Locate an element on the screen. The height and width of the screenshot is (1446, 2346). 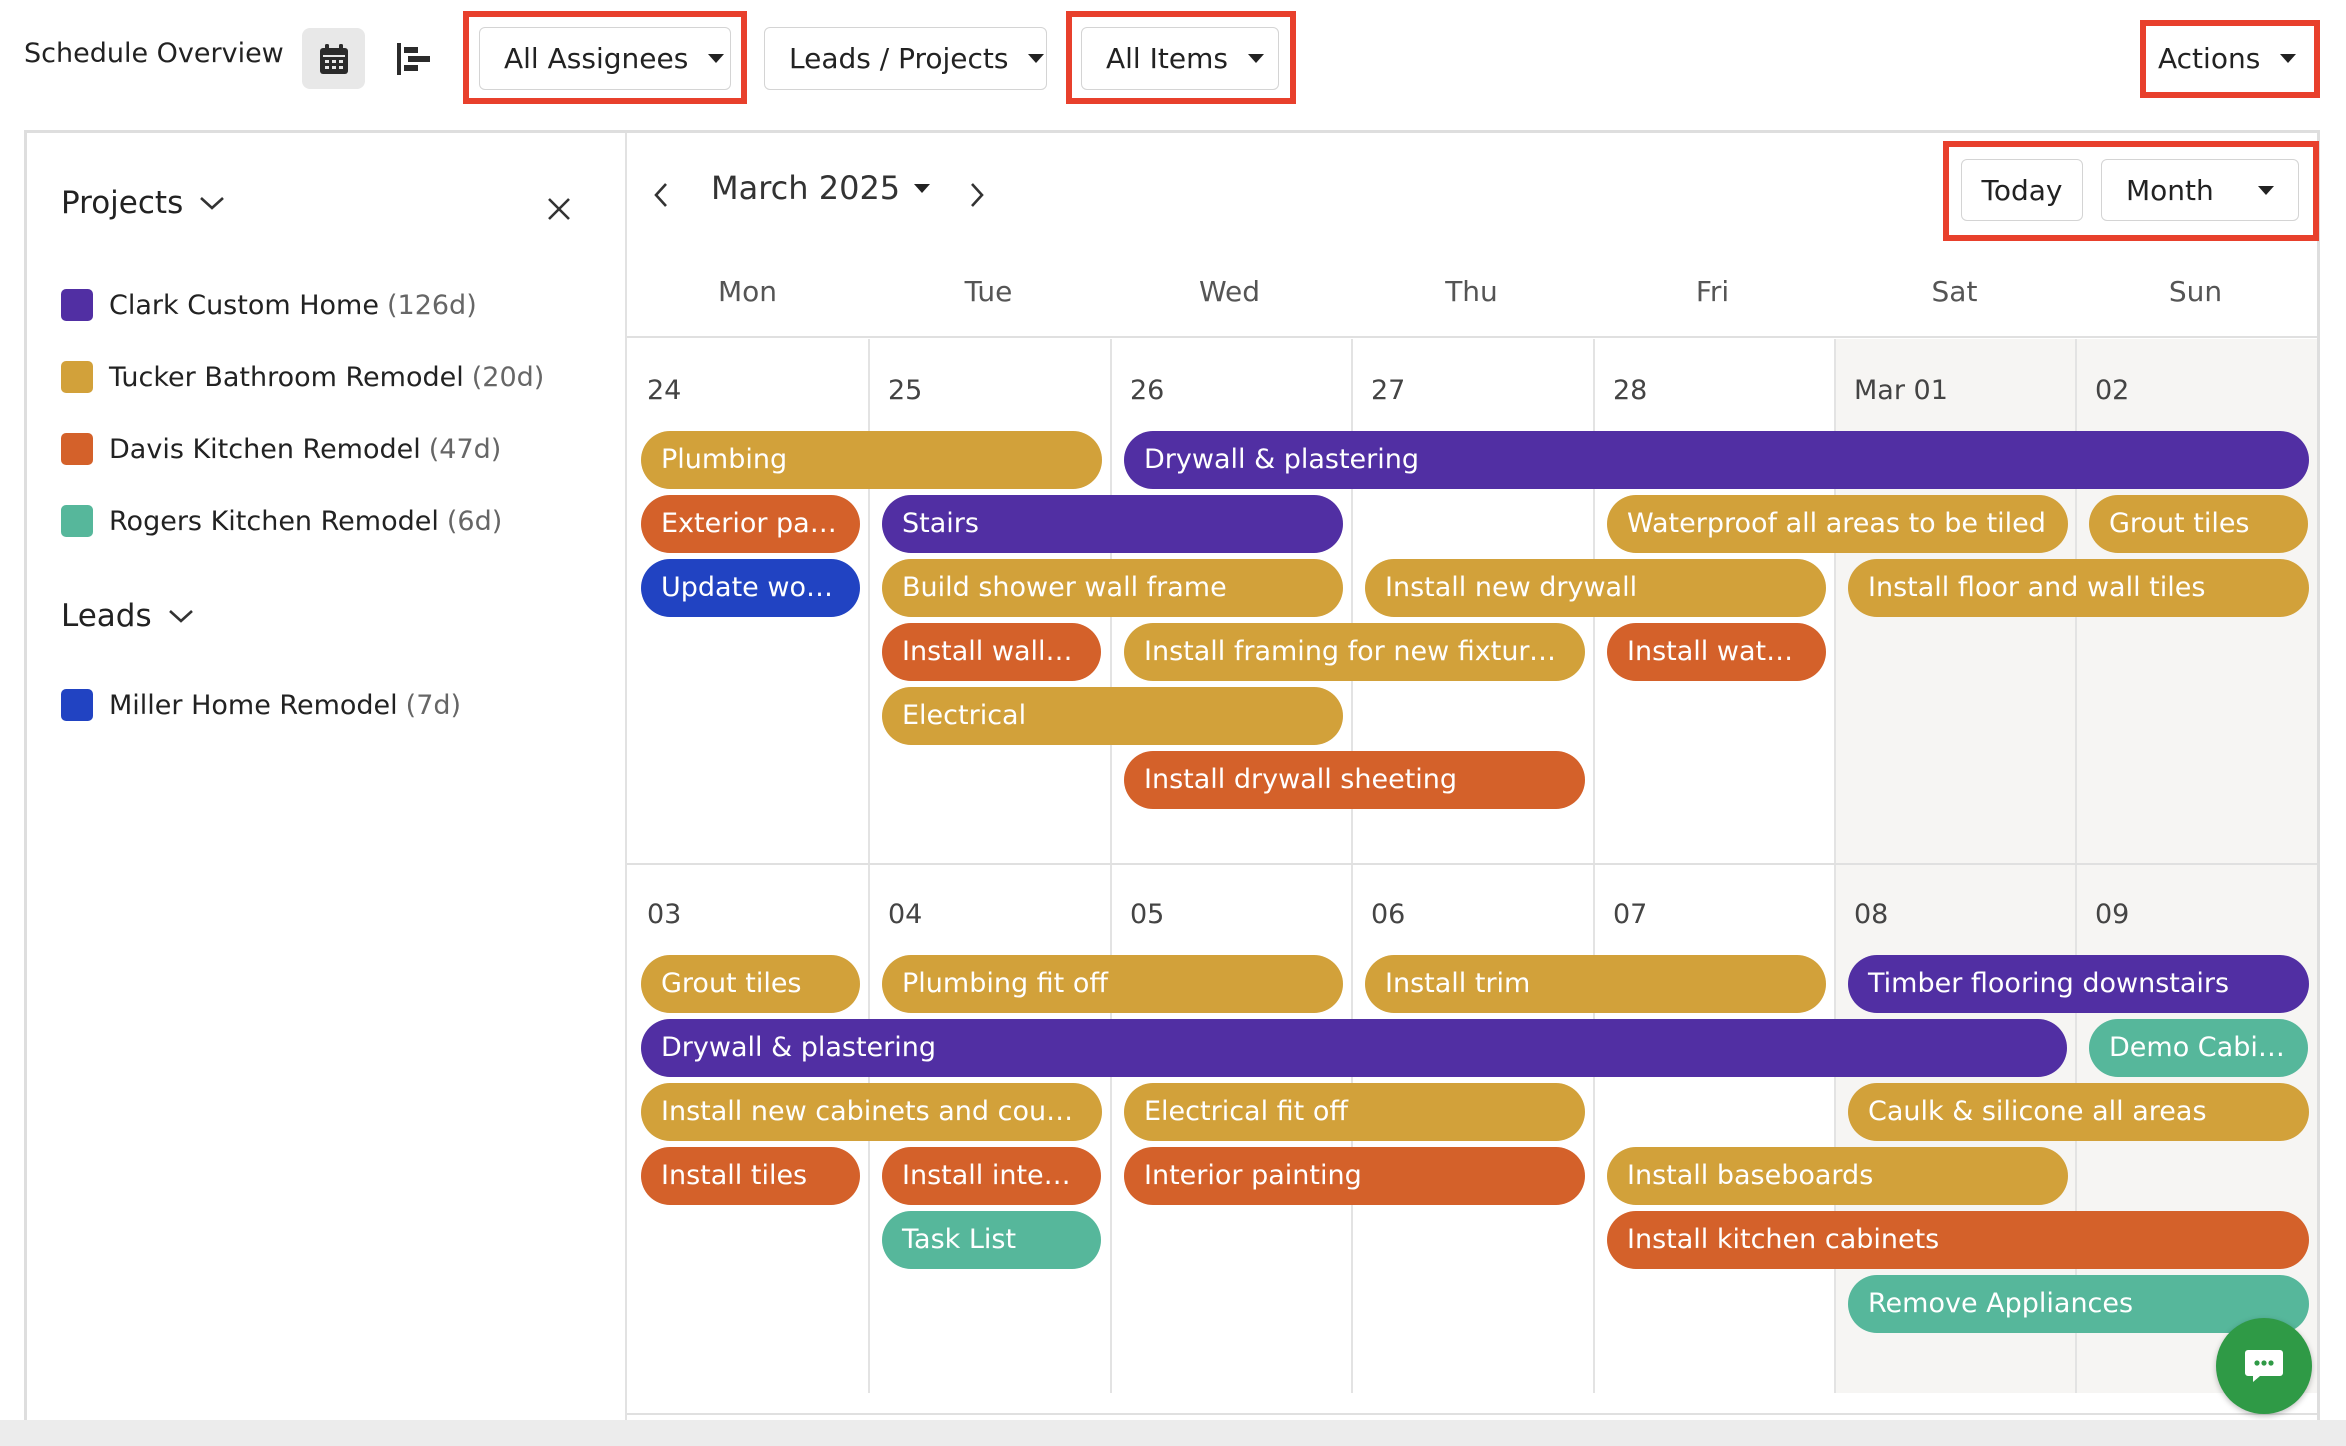
schedule-item: Electrical fit off is located at coordinates (1354, 1112).